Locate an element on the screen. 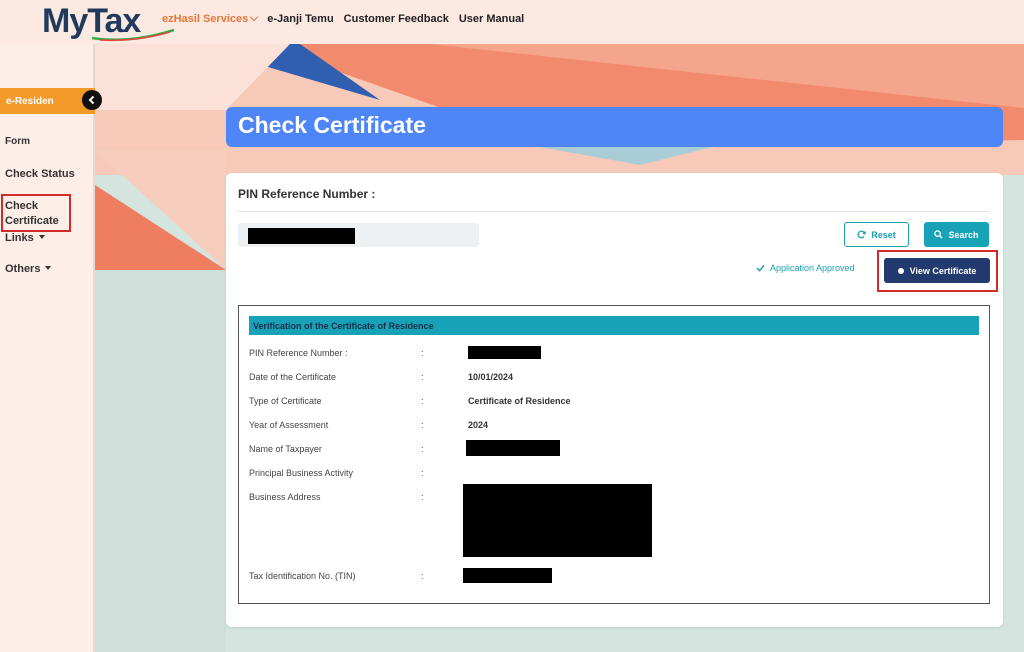 This screenshot has height=652, width=1024. nav-user-manual: User Manual is located at coordinates (491, 19).